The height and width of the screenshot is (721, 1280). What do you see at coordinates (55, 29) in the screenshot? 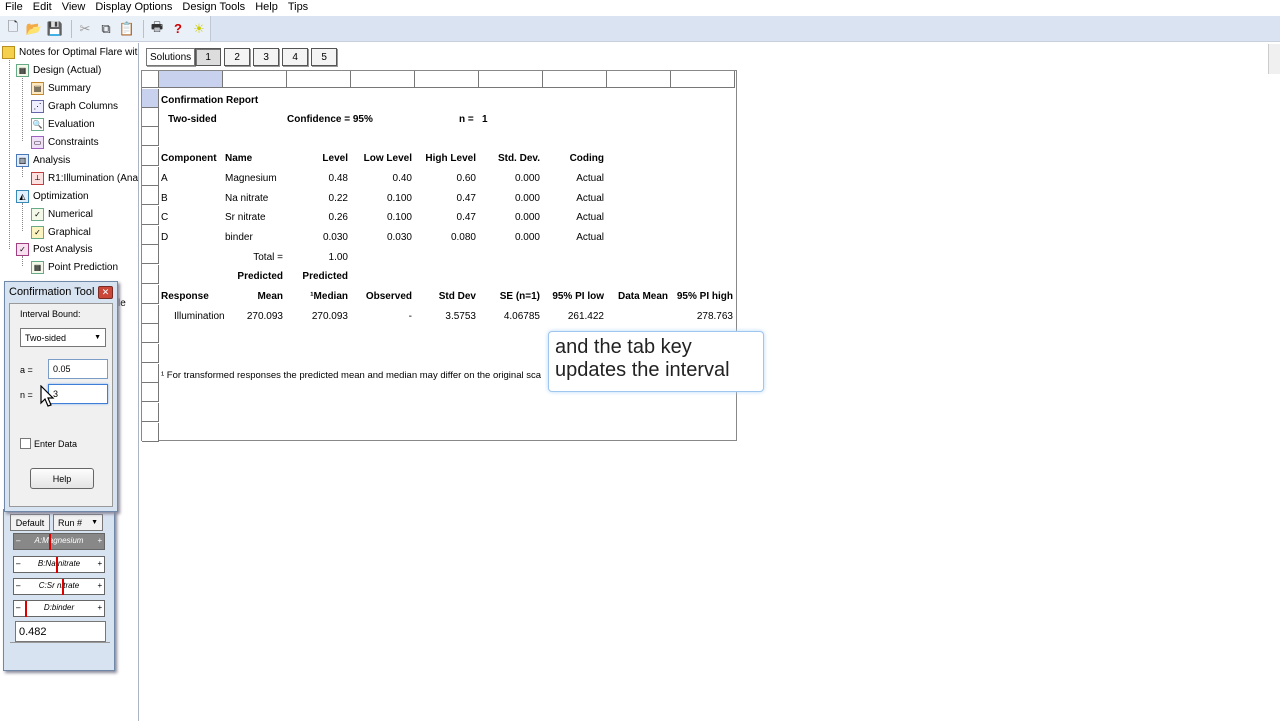
I see `save-icon: 💾` at bounding box center [55, 29].